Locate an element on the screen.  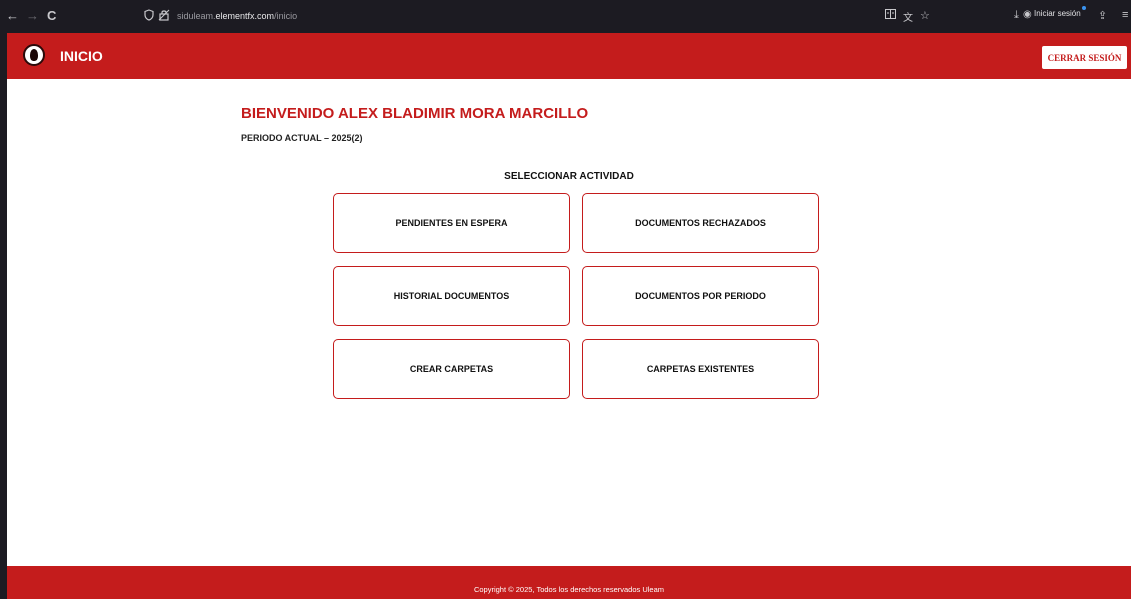
menu-icon: ≡ is located at coordinates (1125, 15).